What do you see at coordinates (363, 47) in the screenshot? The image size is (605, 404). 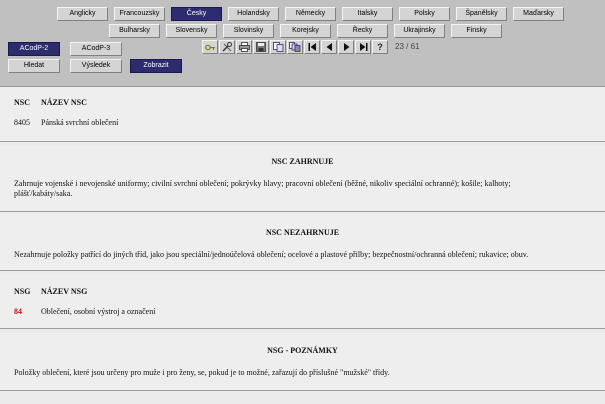 I see `last-page-icon` at bounding box center [363, 47].